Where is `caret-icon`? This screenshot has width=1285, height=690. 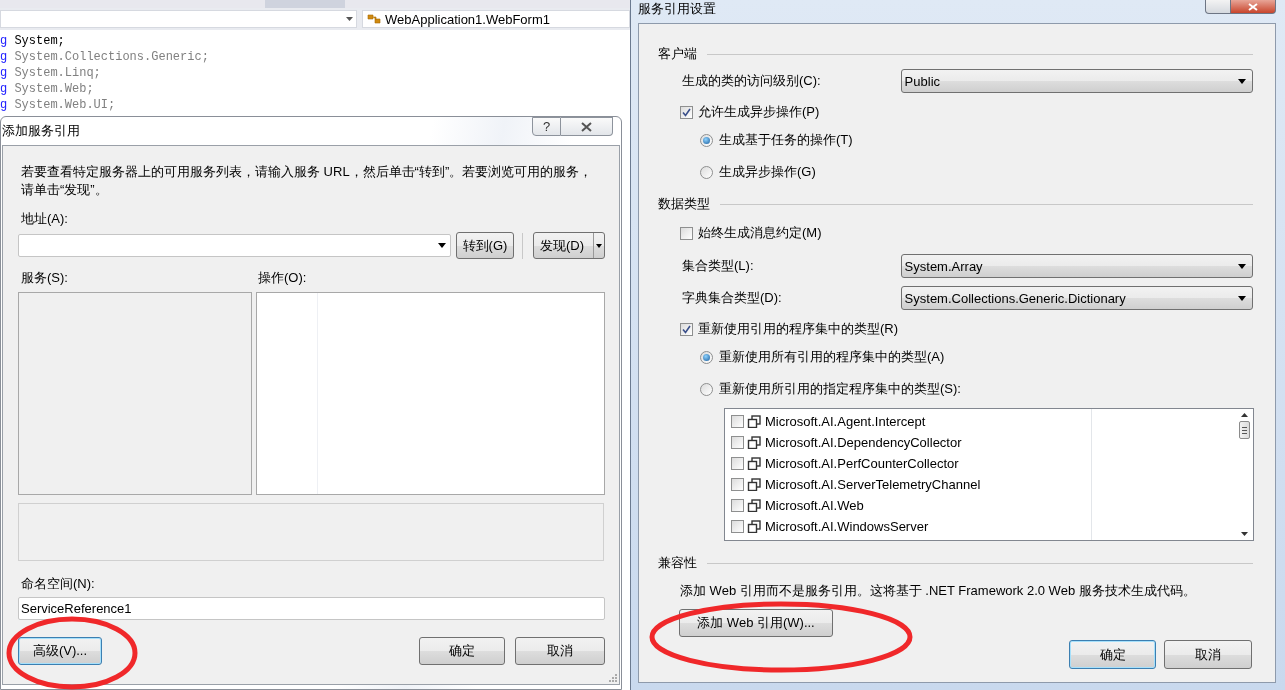 caret-icon is located at coordinates (599, 245).